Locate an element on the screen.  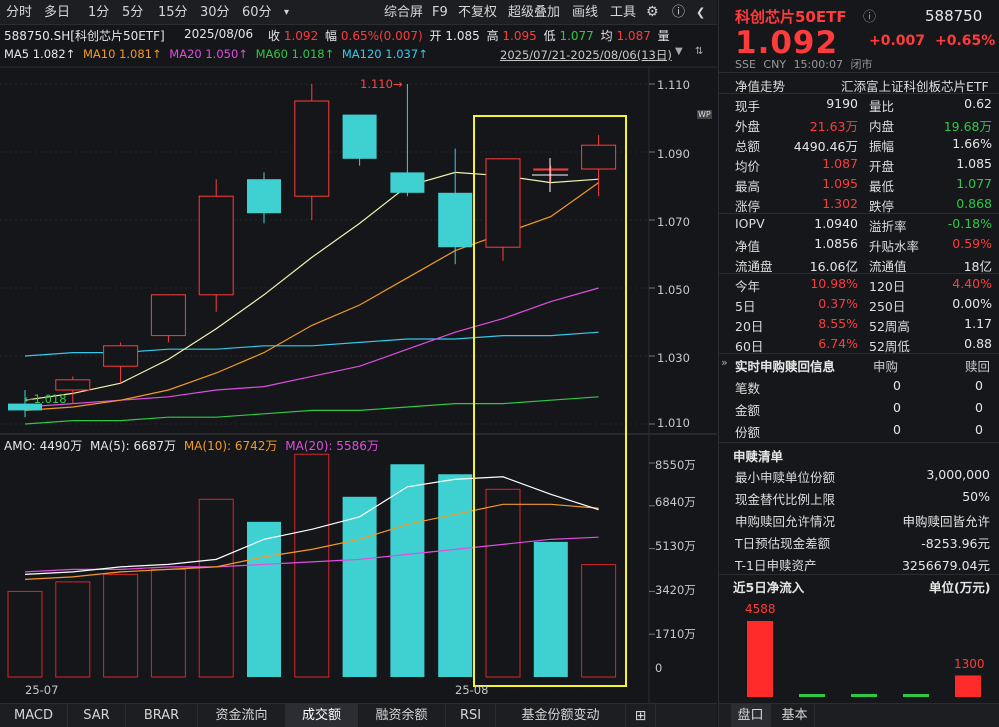
low-mark-value: 1.018 is located at coordinates (50, 399).